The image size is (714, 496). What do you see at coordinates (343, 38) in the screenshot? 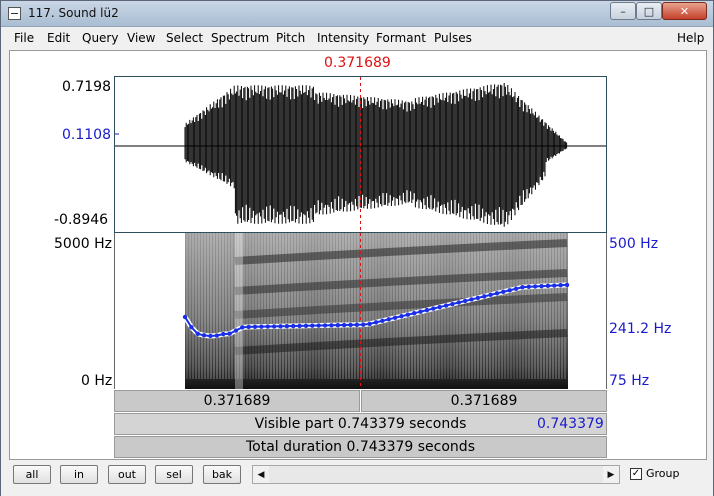
I see `menu-intensity: Intensity` at bounding box center [343, 38].